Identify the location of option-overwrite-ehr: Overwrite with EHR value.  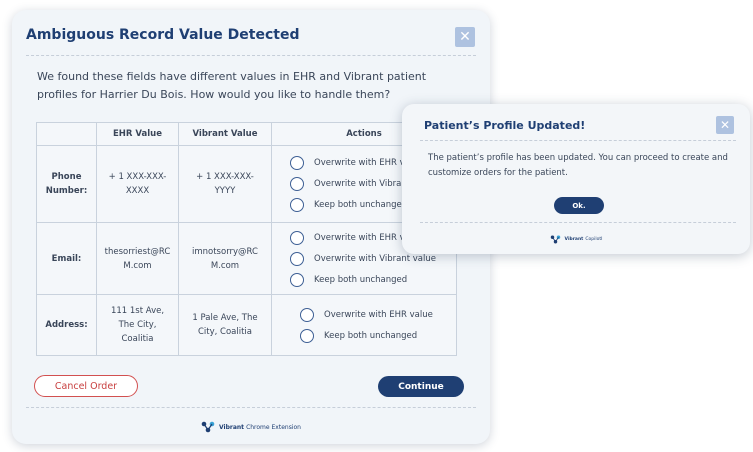
(378, 314).